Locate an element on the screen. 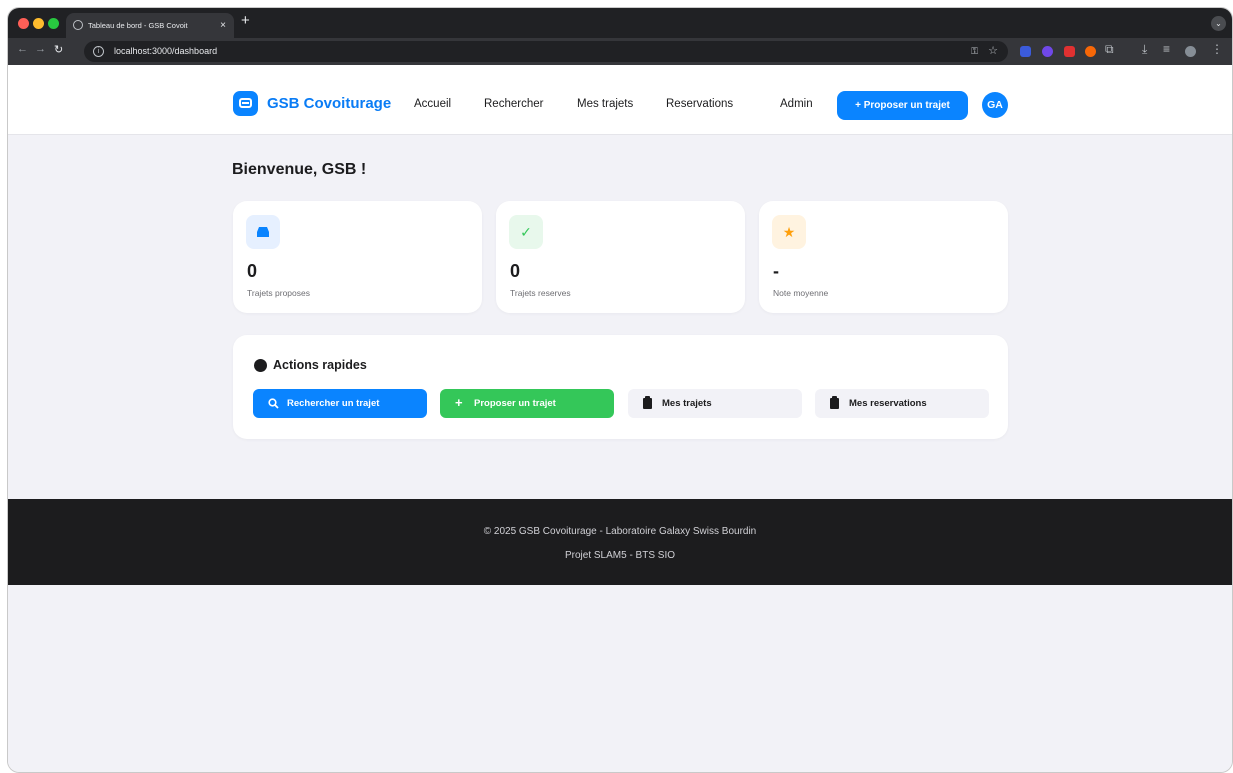  my-trips-button: Mes trajets is located at coordinates (715, 403).